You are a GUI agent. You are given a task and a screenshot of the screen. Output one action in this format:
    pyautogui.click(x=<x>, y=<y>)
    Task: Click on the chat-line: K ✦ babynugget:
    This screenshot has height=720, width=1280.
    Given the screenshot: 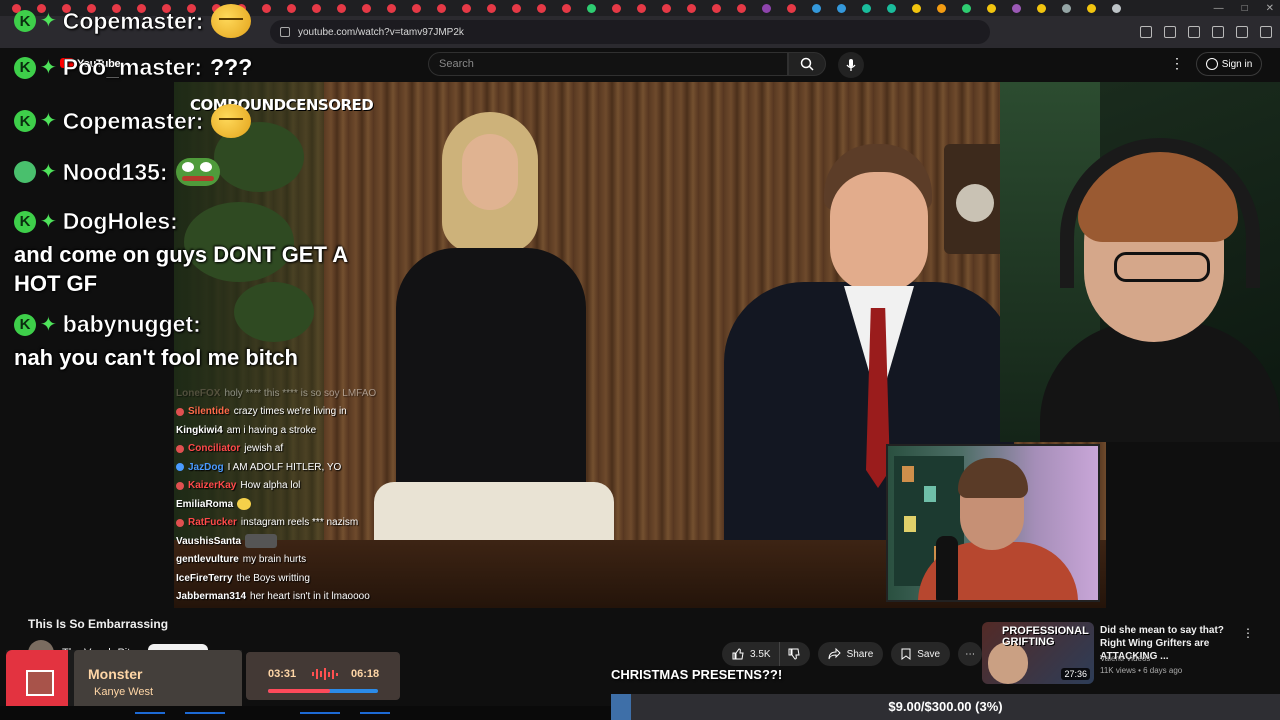 What is the action you would take?
    pyautogui.click(x=107, y=324)
    